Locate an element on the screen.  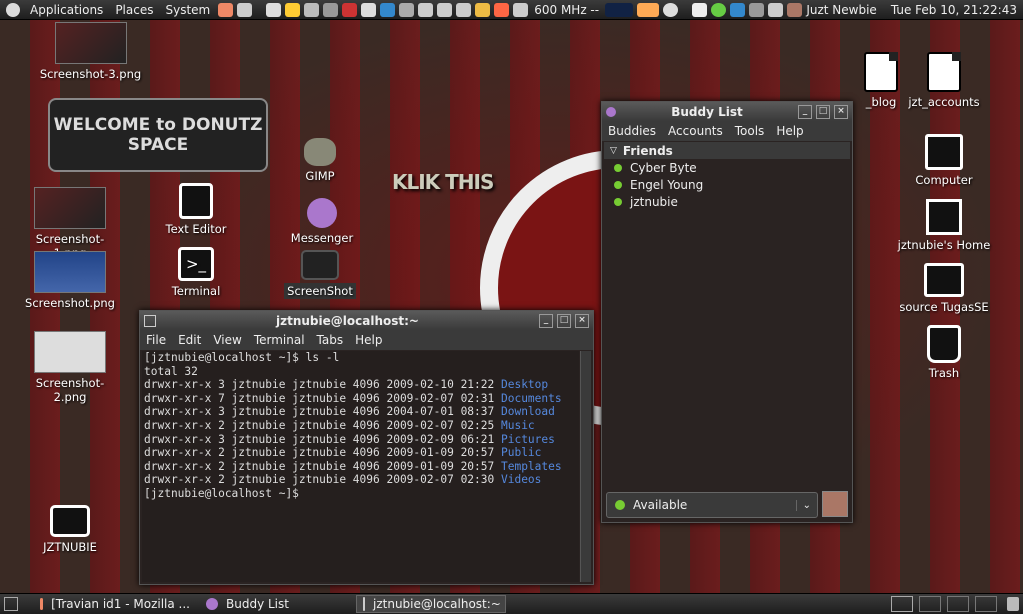
buddy-item: Engel Young is located at coordinates (727, 184).